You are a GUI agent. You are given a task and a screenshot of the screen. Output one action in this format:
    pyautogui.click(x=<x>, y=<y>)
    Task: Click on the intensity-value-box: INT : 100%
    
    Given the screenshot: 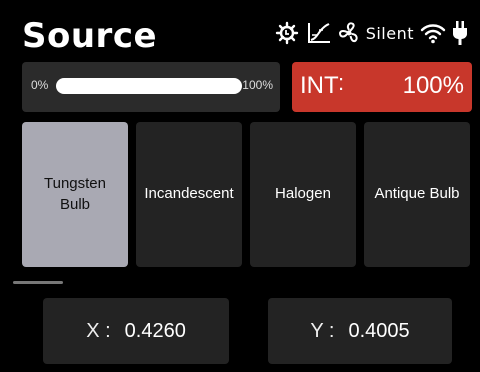 What is the action you would take?
    pyautogui.click(x=382, y=87)
    